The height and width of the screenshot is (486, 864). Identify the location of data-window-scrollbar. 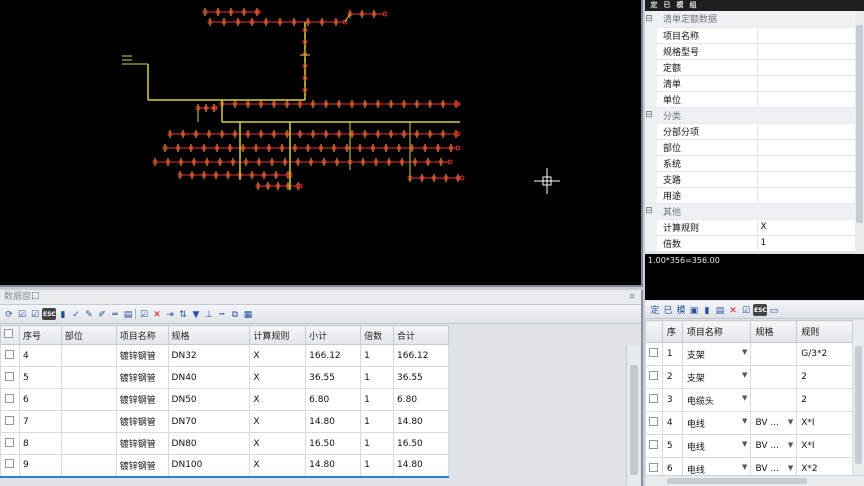
(633, 415).